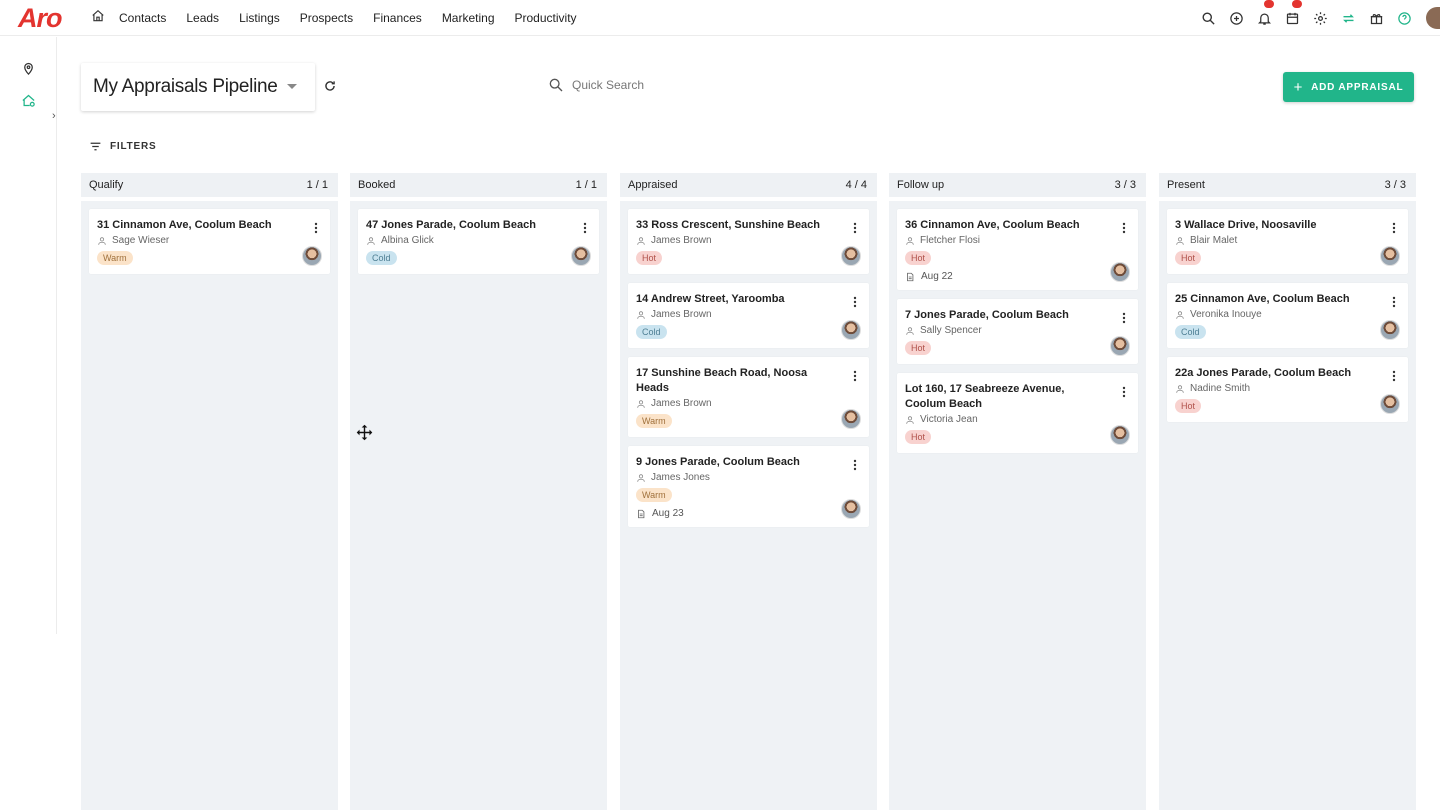  I want to click on card-address: 14 Andrew Street, Yaroomba, so click(710, 299).